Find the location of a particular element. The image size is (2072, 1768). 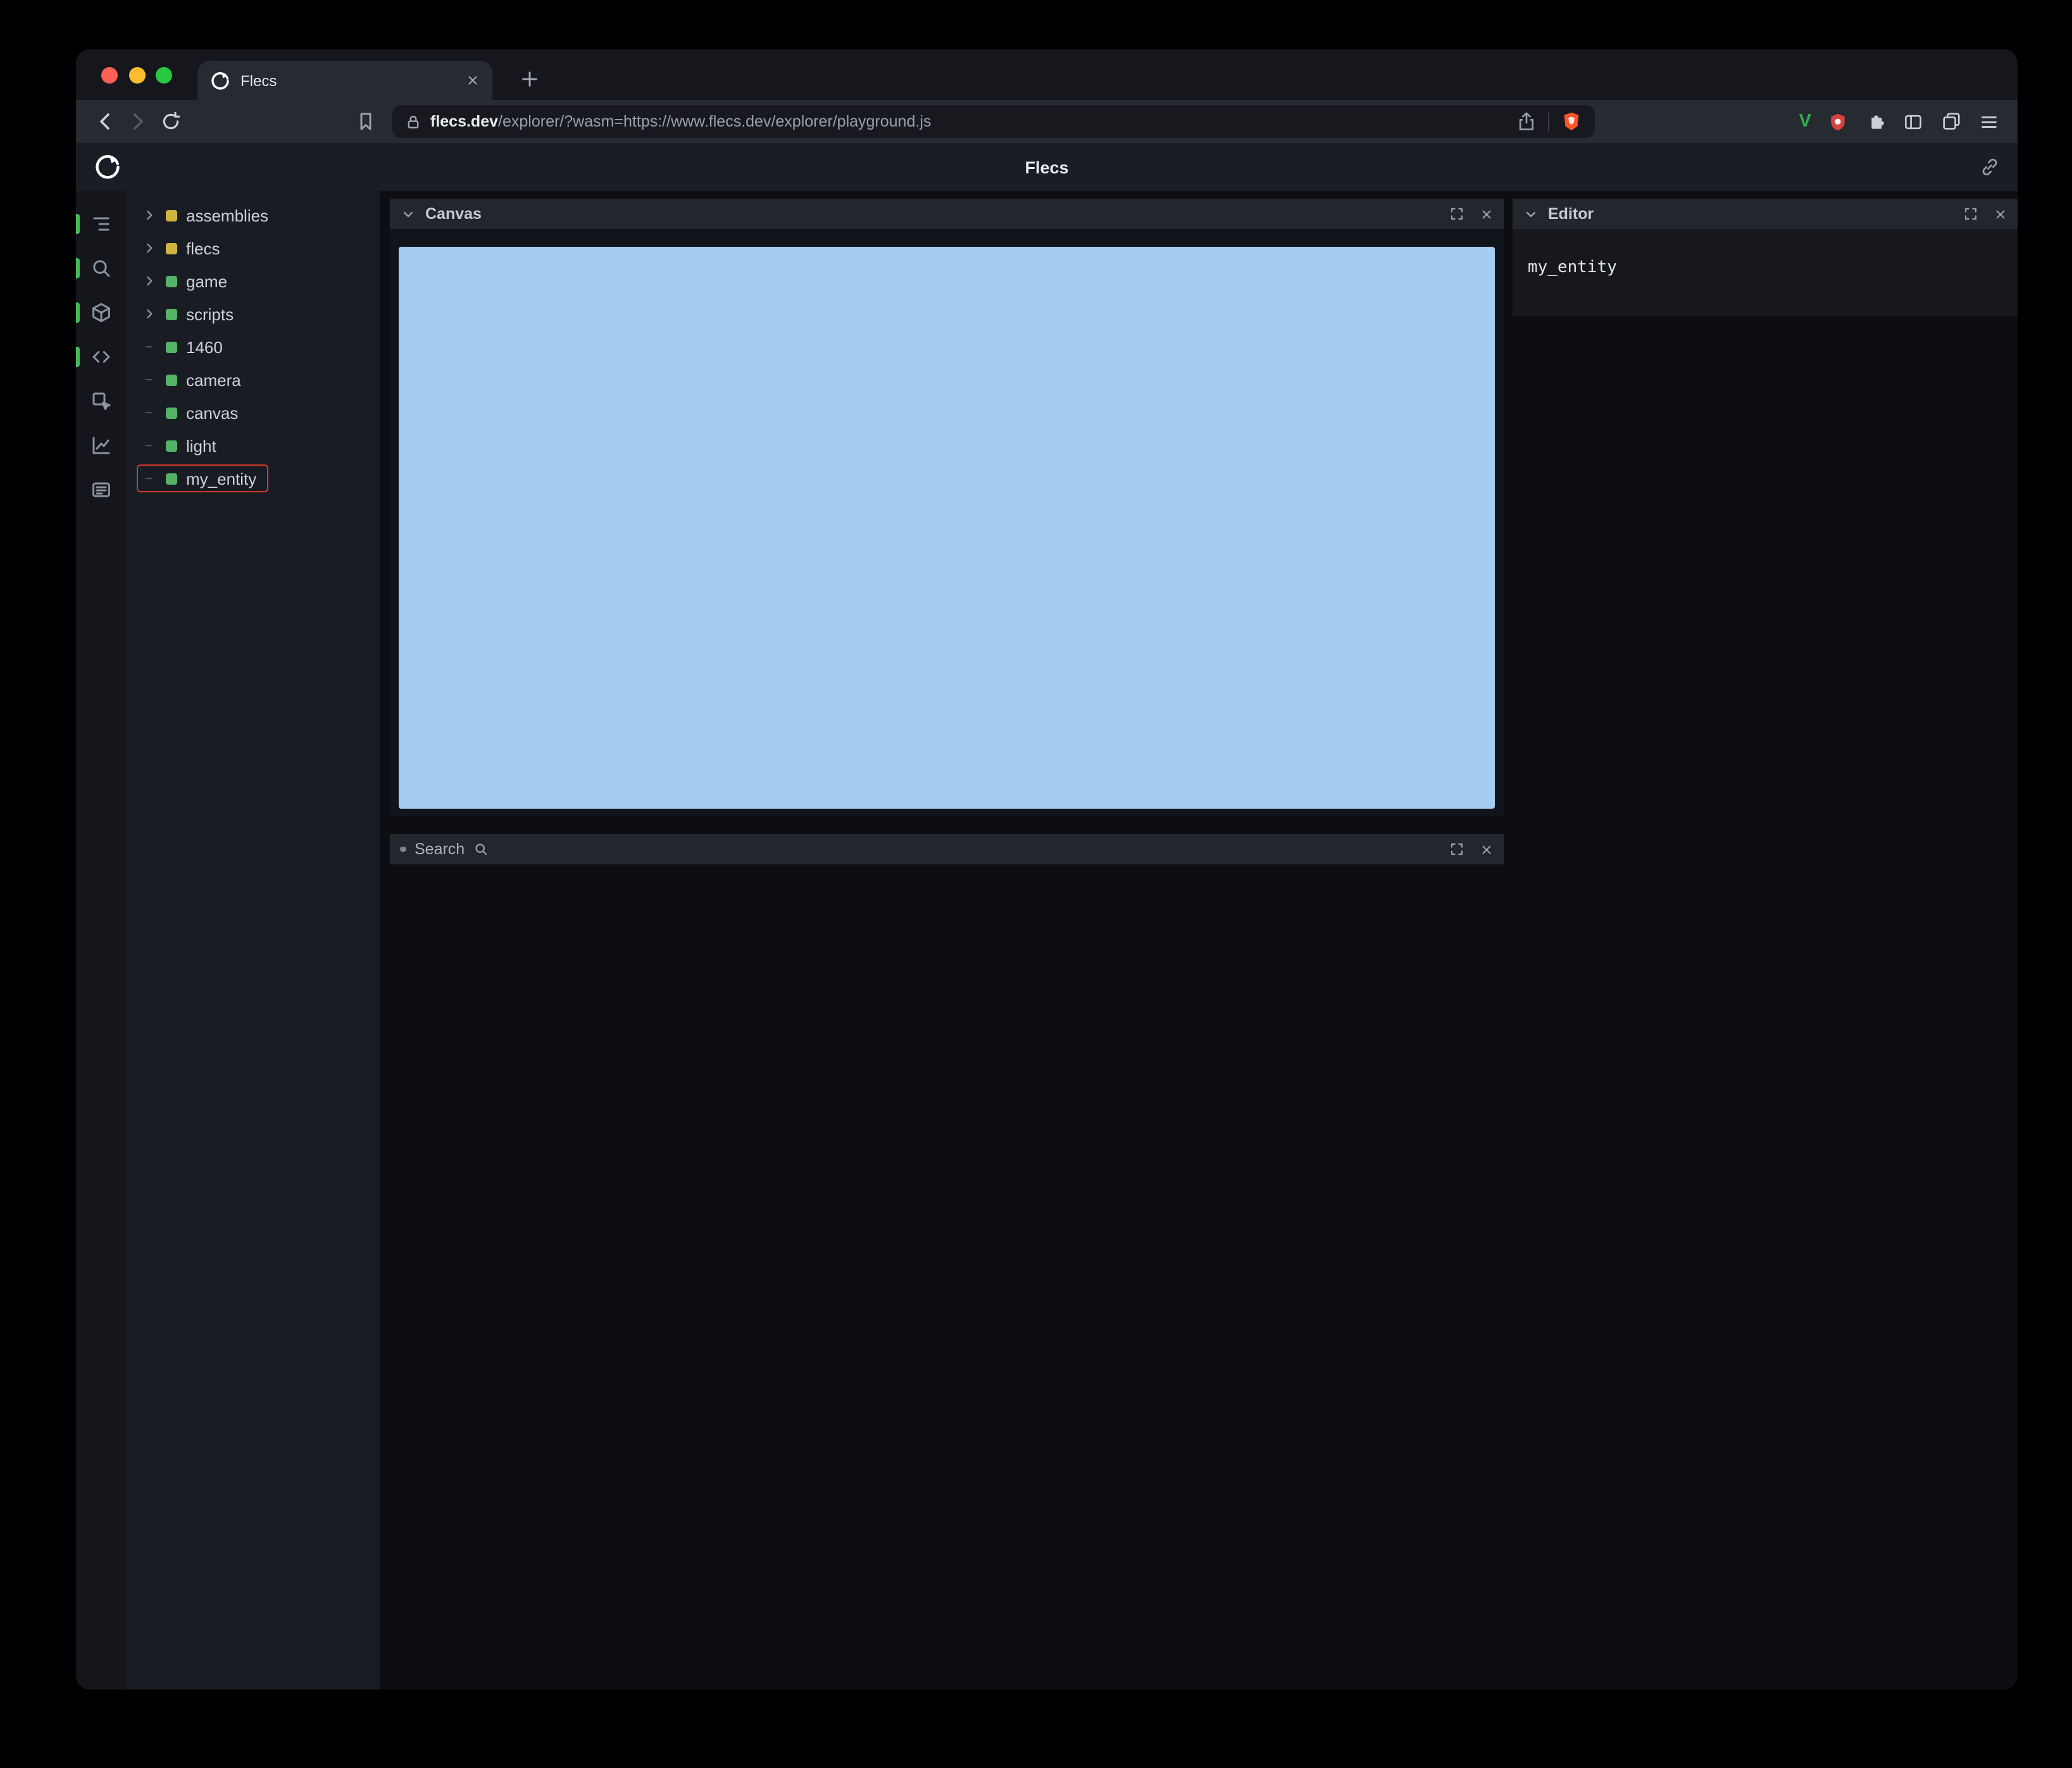

tree-item-inner: scripts is located at coordinates (191, 314).